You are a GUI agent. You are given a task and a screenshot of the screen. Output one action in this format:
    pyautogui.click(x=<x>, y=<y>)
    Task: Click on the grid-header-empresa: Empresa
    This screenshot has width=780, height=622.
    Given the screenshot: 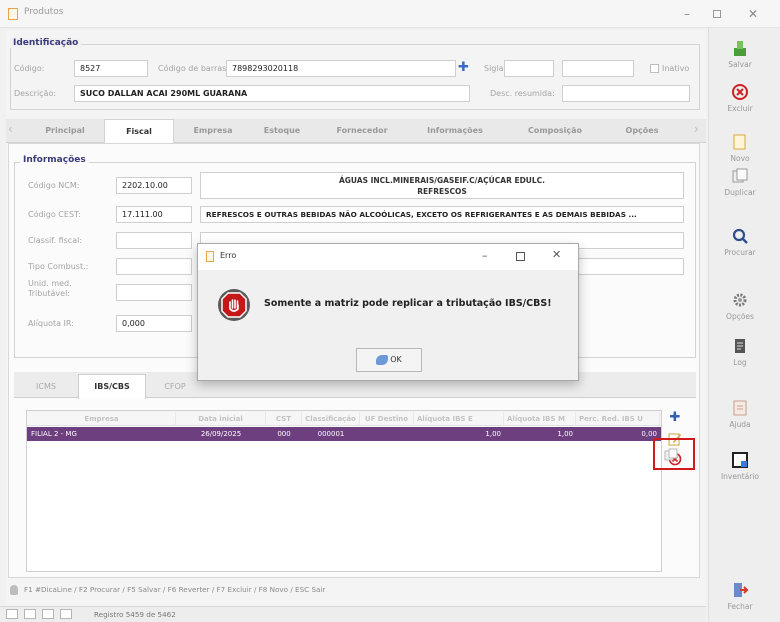 What is the action you would take?
    pyautogui.click(x=102, y=419)
    